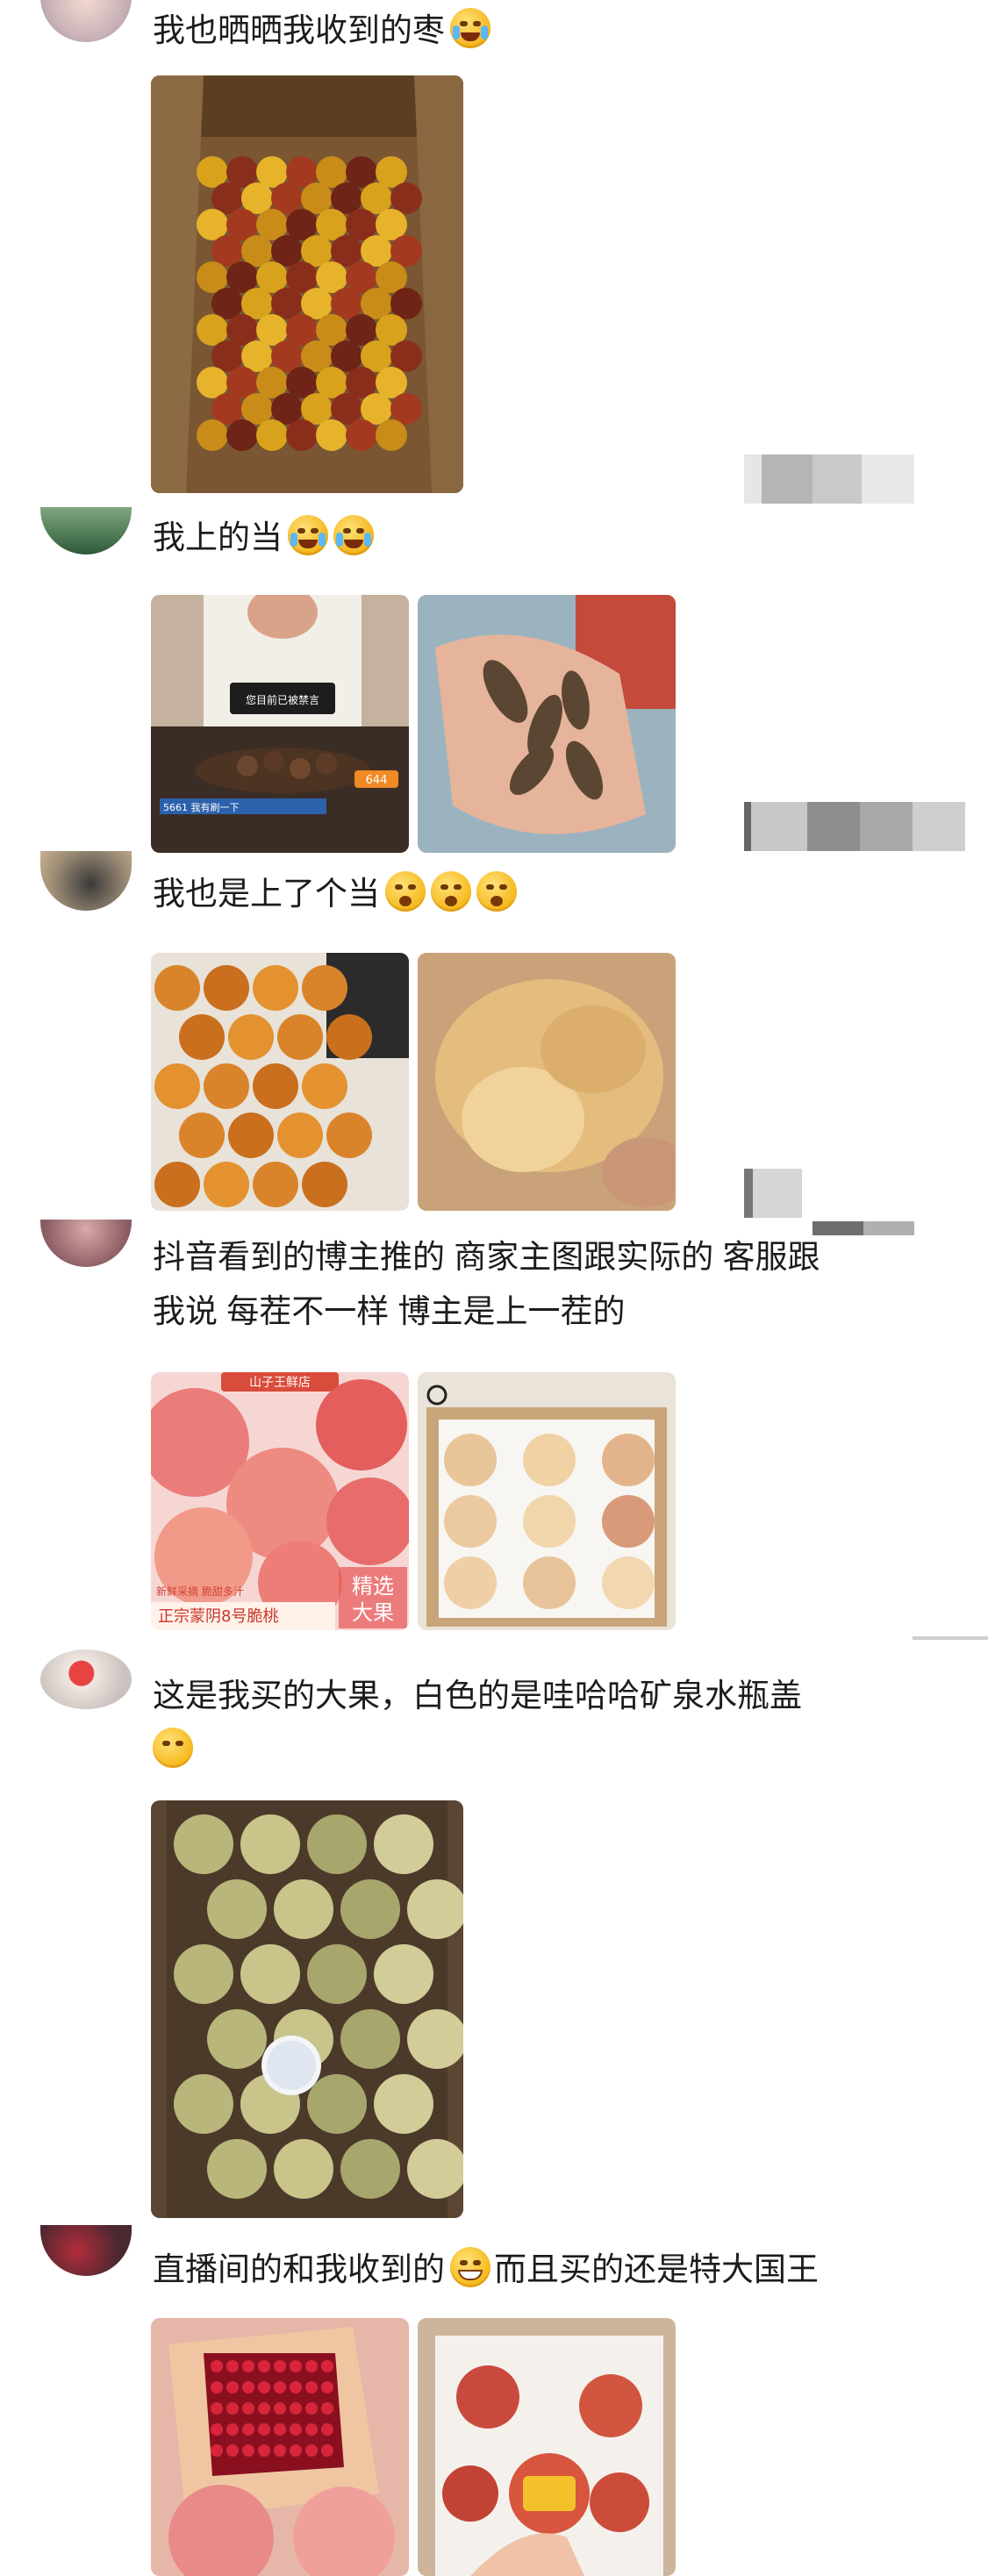 The width and height of the screenshot is (988, 2576). What do you see at coordinates (299, 30) in the screenshot?
I see `comment-text: 我也晒晒我收到的枣` at bounding box center [299, 30].